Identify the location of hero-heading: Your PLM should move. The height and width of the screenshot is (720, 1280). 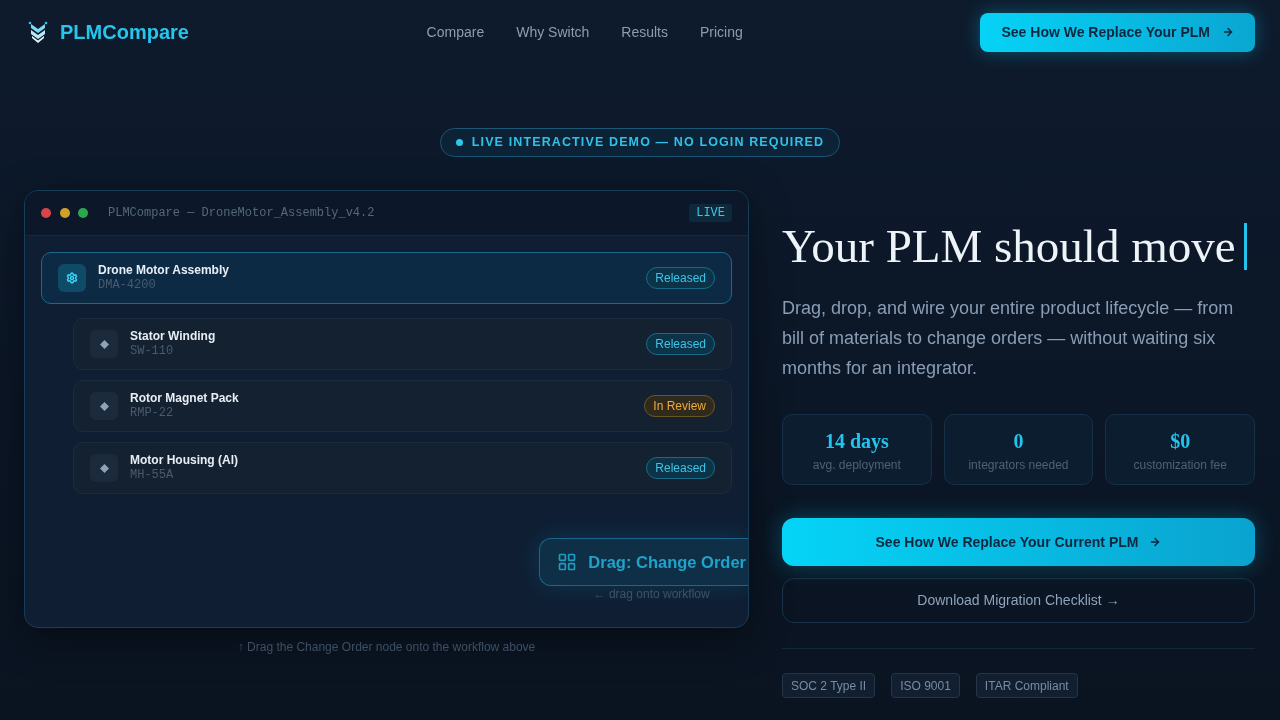
(1009, 246).